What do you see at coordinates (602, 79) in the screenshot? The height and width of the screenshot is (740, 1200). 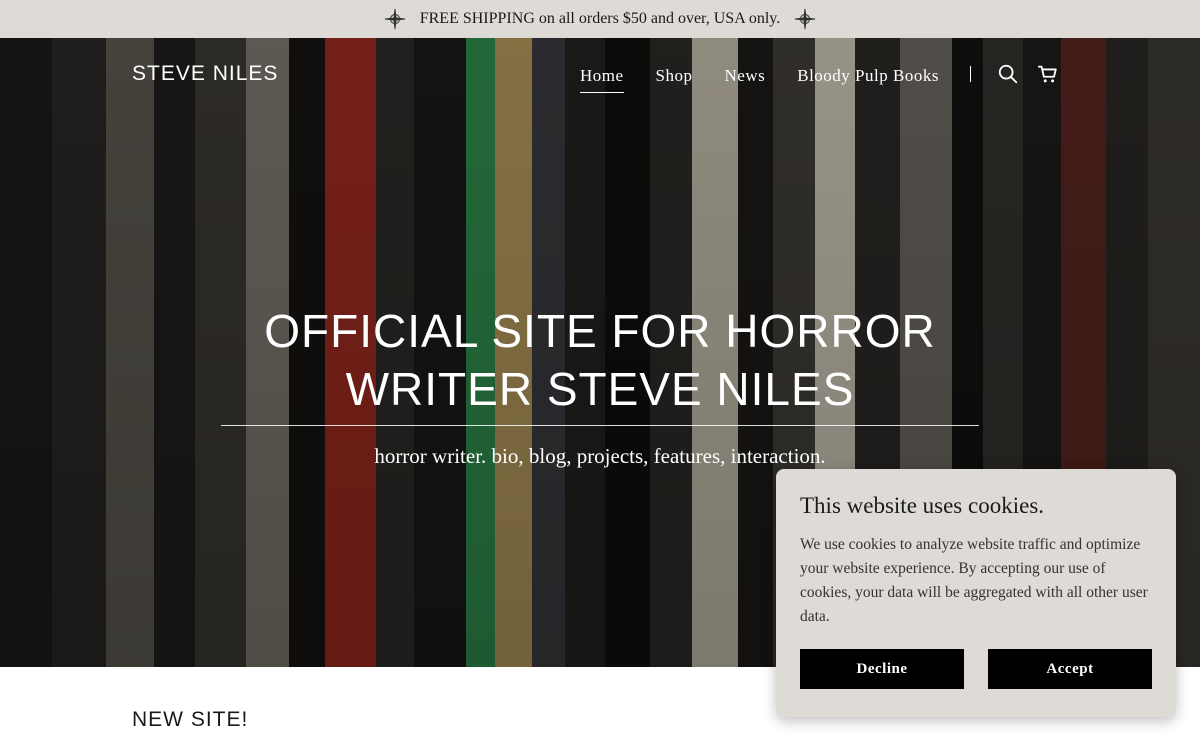 I see `nav-home: Home` at bounding box center [602, 79].